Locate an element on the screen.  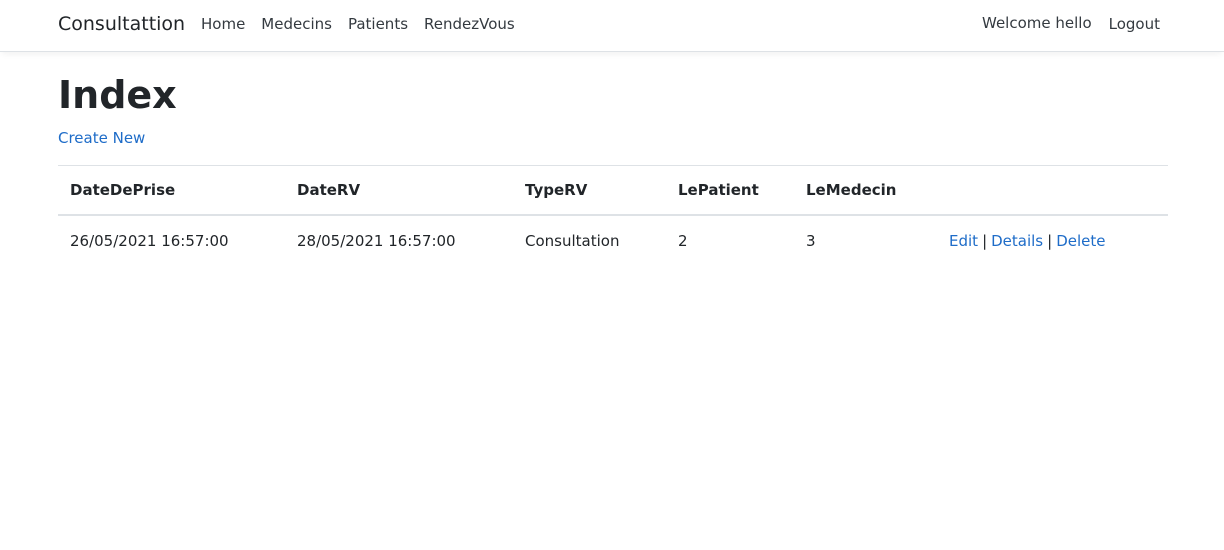
cell-actions: Edit | Details | Delete is located at coordinates (1052, 240).